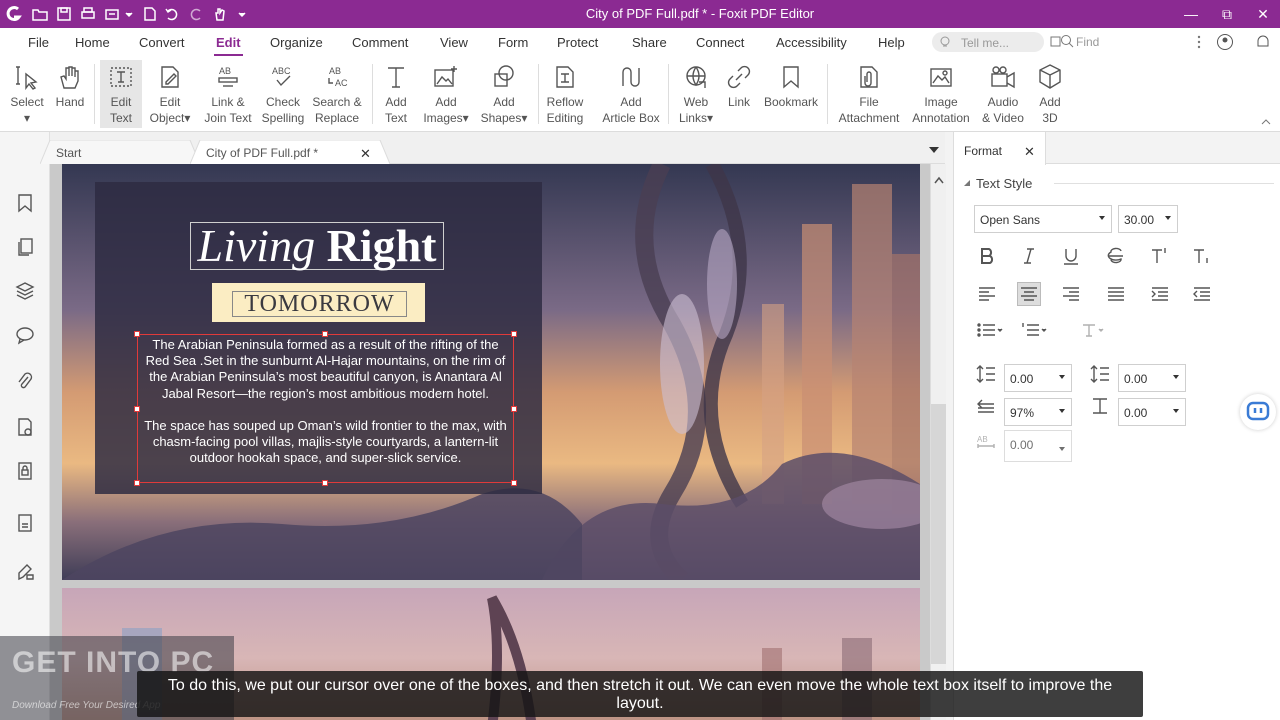 This screenshot has width=1280, height=720. I want to click on bullet-list-button, so click(991, 330).